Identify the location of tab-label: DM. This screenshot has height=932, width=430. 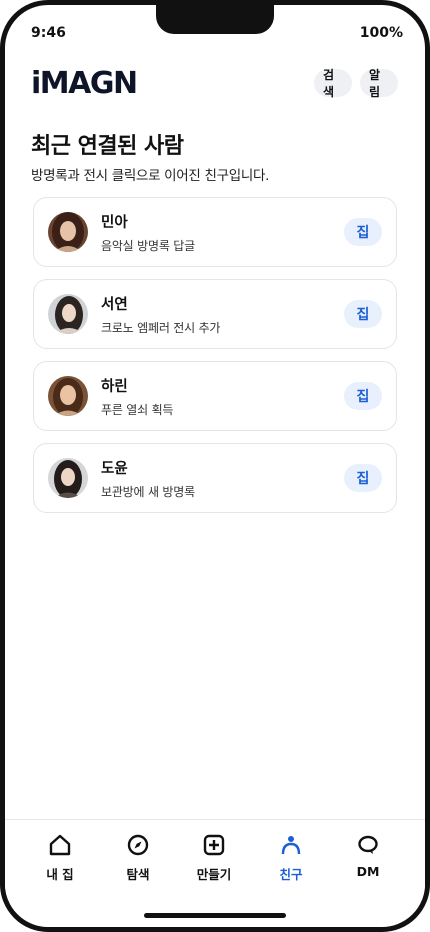
(368, 871).